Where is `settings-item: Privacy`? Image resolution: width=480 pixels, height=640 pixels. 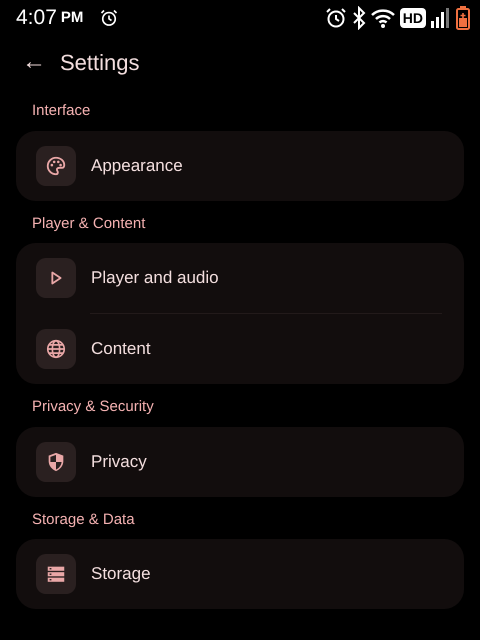 settings-item: Privacy is located at coordinates (240, 461).